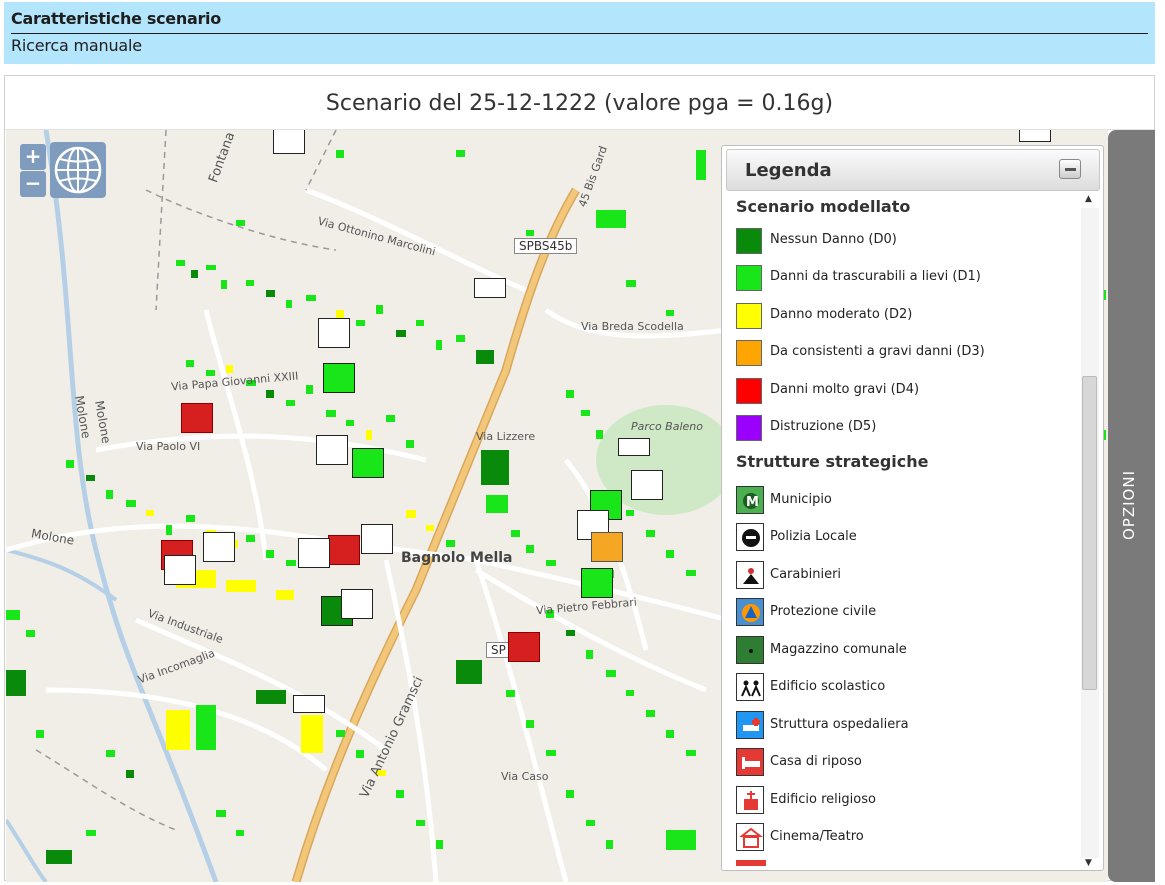  What do you see at coordinates (749, 391) in the screenshot?
I see `swatch-d4` at bounding box center [749, 391].